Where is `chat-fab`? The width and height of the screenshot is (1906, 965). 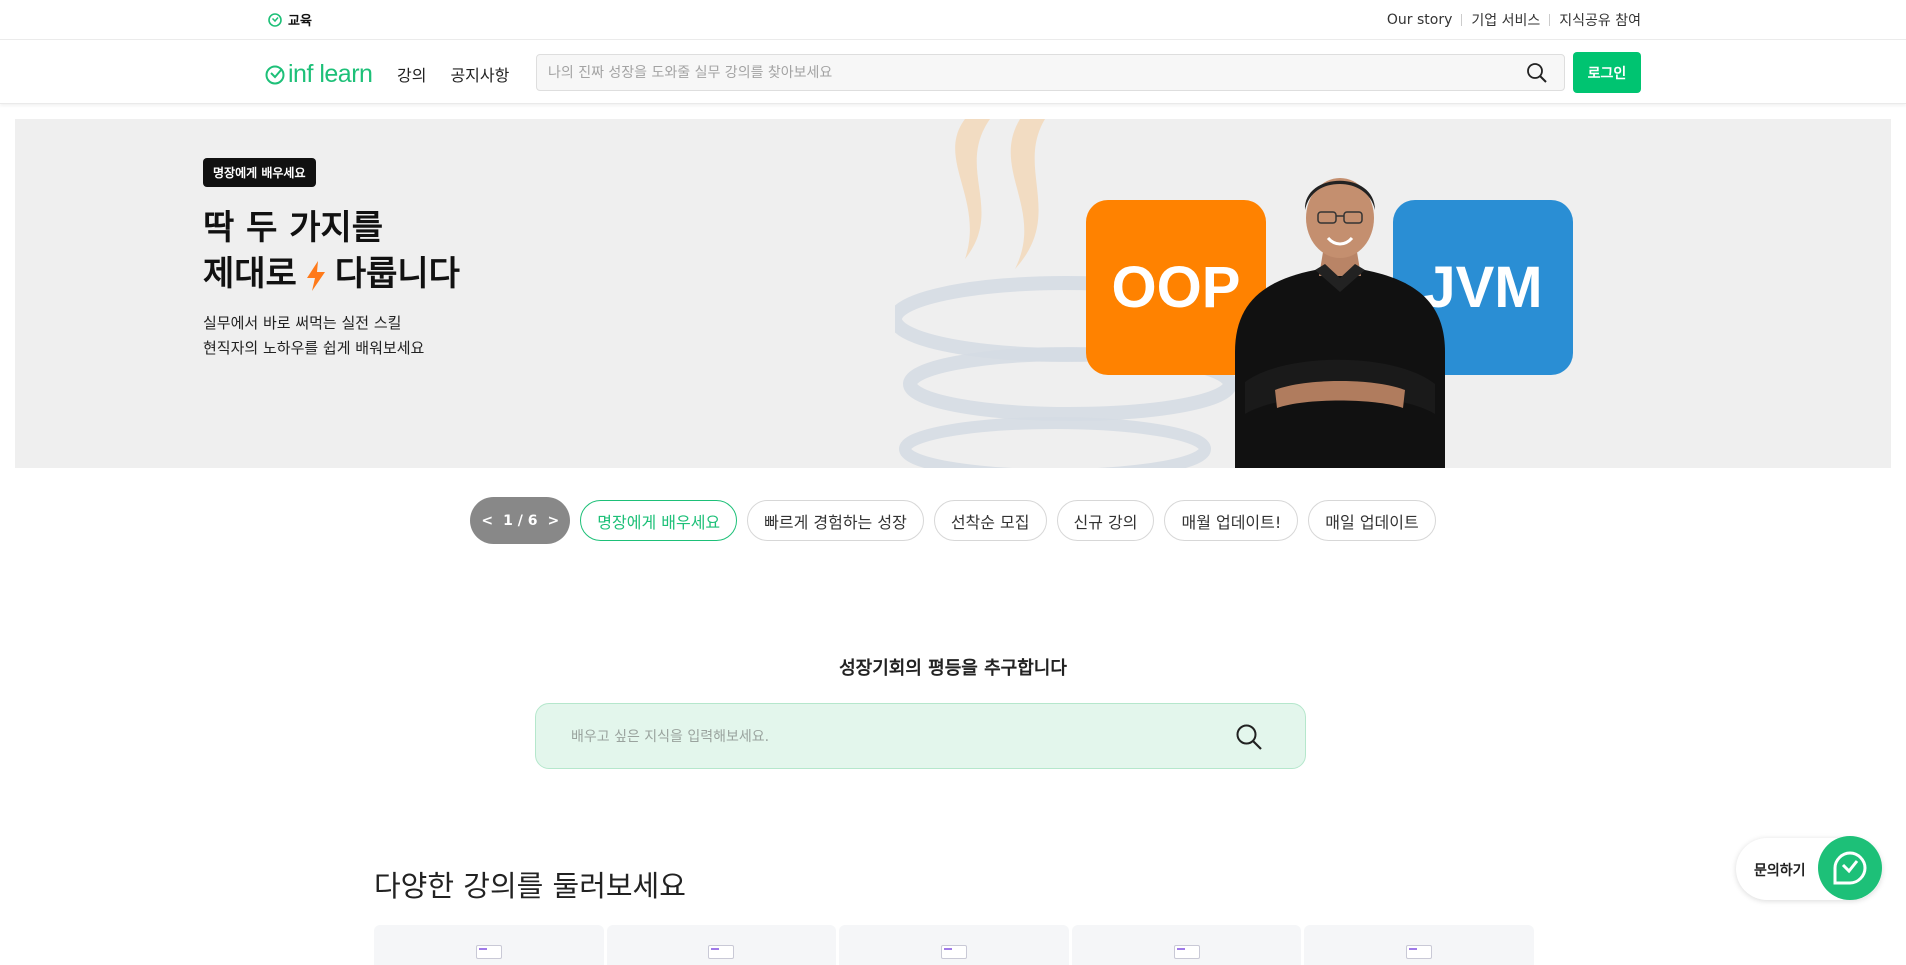 chat-fab is located at coordinates (1850, 868).